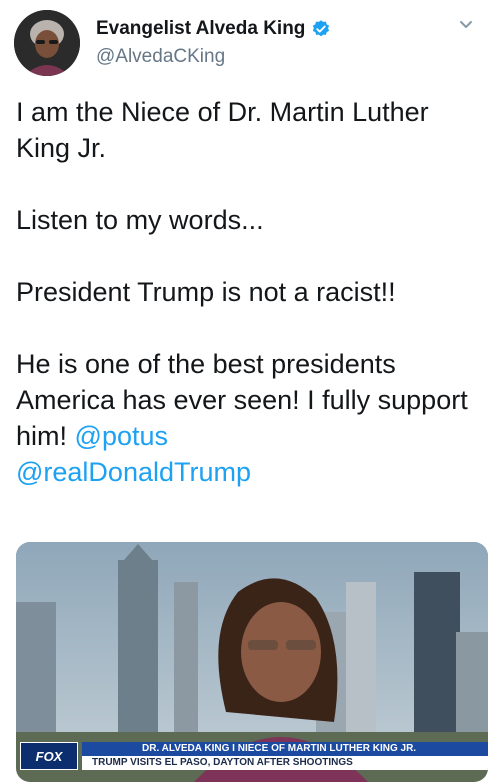 The image size is (492, 782). I want to click on chevron-down-icon, so click(466, 24).